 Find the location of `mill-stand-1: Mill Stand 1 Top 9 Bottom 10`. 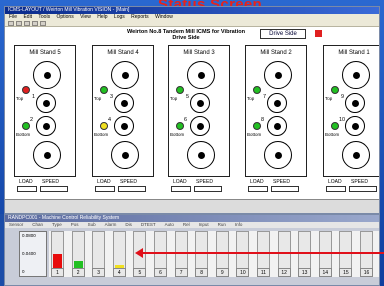

mill-stand-1: Mill Stand 1 Top 9 Bottom 10 is located at coordinates (351, 111).